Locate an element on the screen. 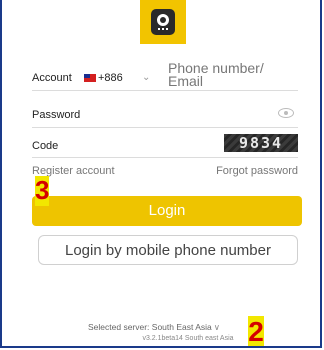  code-label: Code is located at coordinates (45, 146).